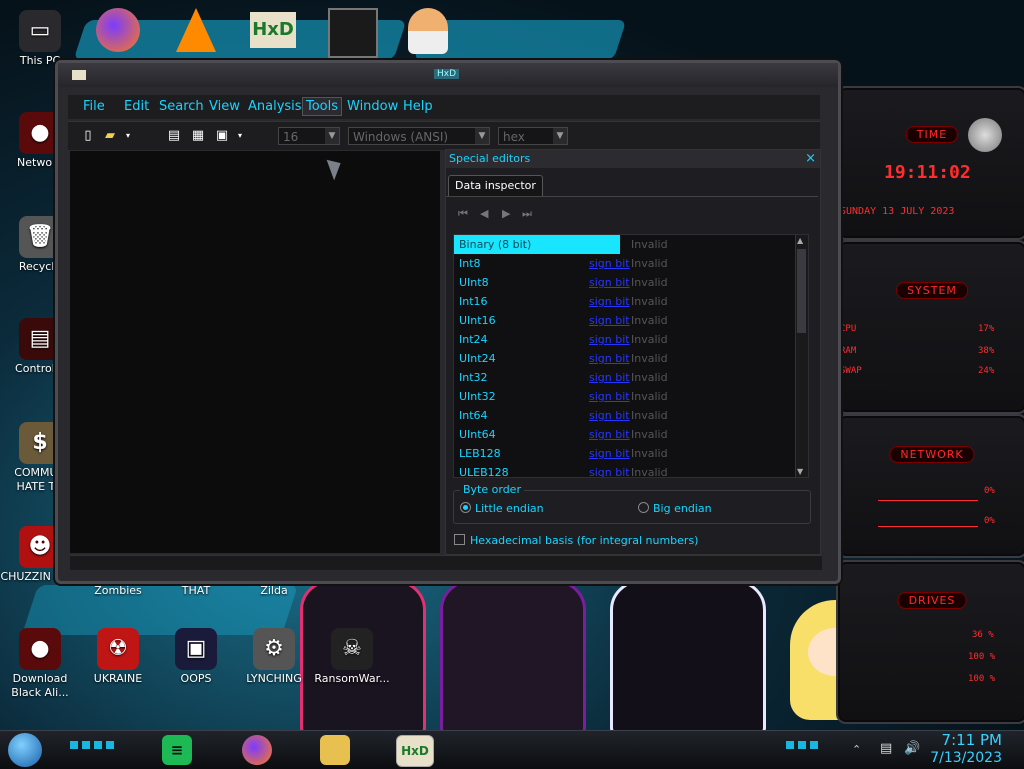 This screenshot has height=769, width=1024. Describe the element at coordinates (527, 214) in the screenshot. I see `last-icon: ⏭` at that location.